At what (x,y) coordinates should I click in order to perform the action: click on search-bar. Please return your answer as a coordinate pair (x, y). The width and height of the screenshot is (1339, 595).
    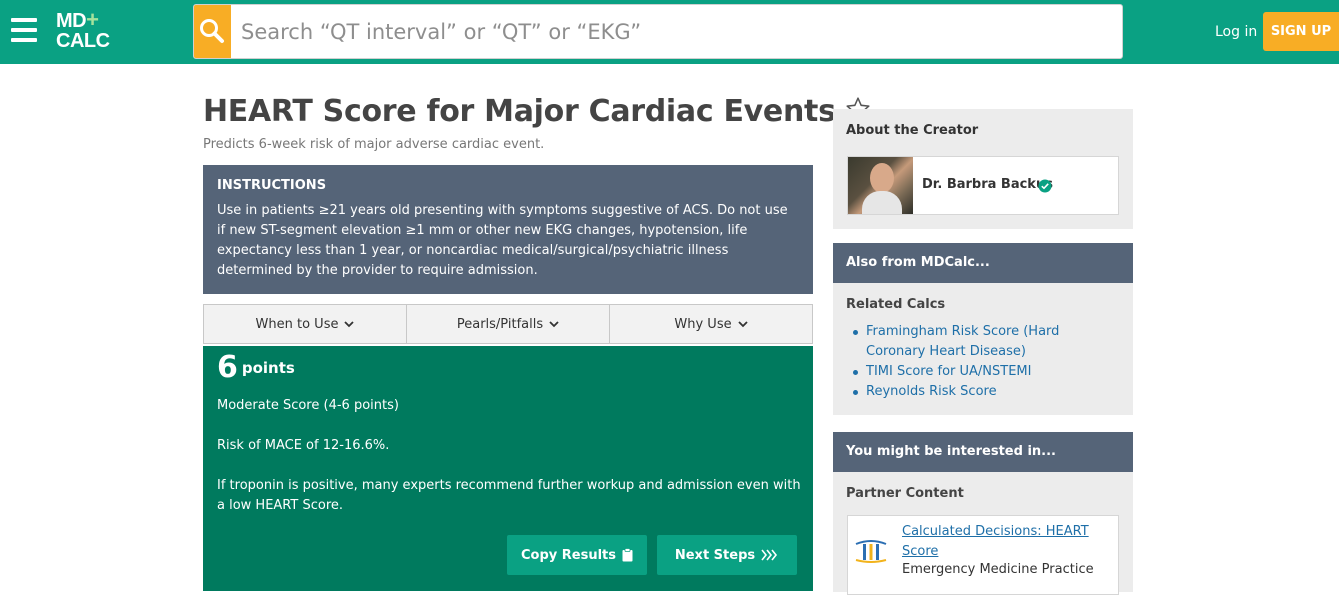
    Looking at the image, I should click on (658, 31).